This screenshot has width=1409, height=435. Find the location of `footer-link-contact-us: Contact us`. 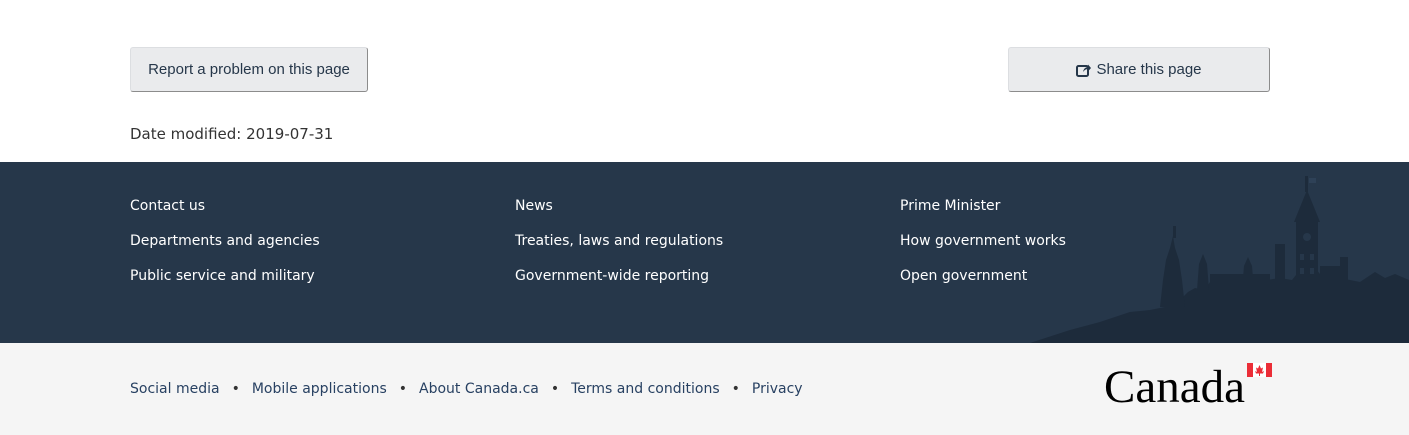

footer-link-contact-us: Contact us is located at coordinates (167, 206).